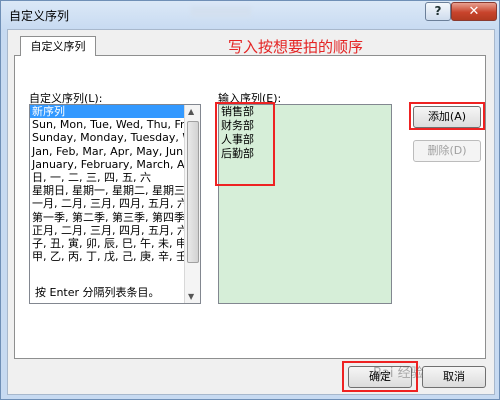 This screenshot has height=400, width=500. What do you see at coordinates (115, 243) in the screenshot?
I see `list-item: 子, 丑, 寅, 卯, 辰, 巳, 午, 未, 申, 酉` at bounding box center [115, 243].